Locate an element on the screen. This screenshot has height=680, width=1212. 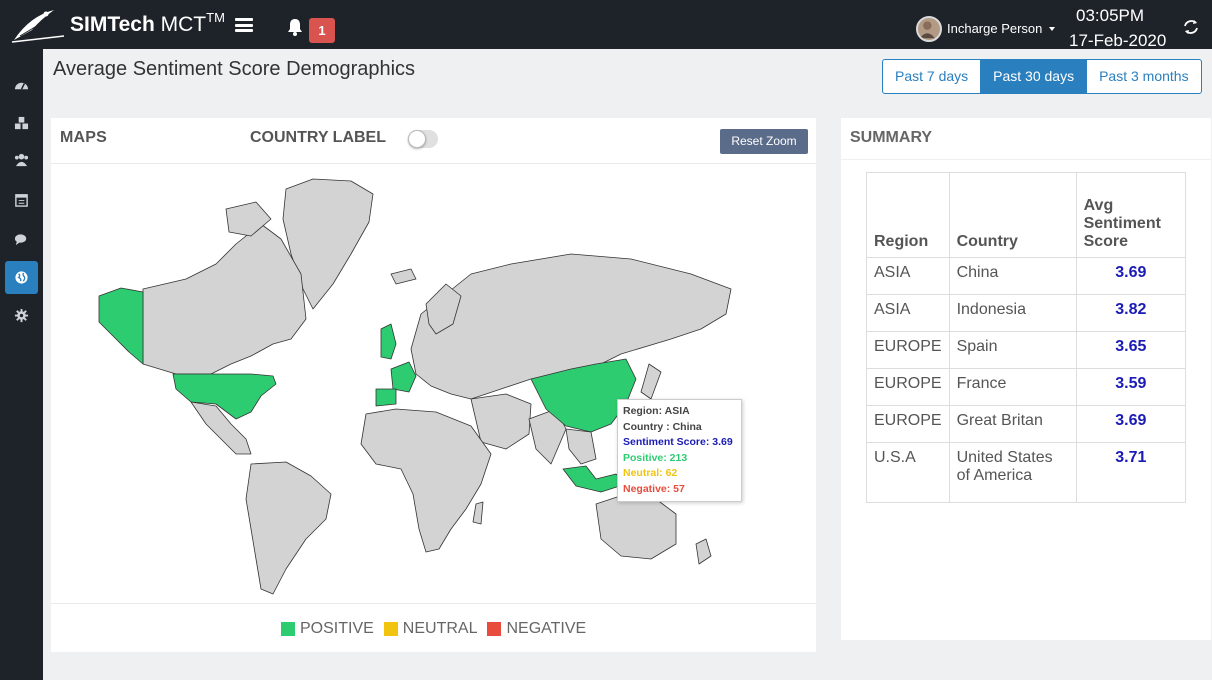
user-name: Incharge Person is located at coordinates (994, 28).